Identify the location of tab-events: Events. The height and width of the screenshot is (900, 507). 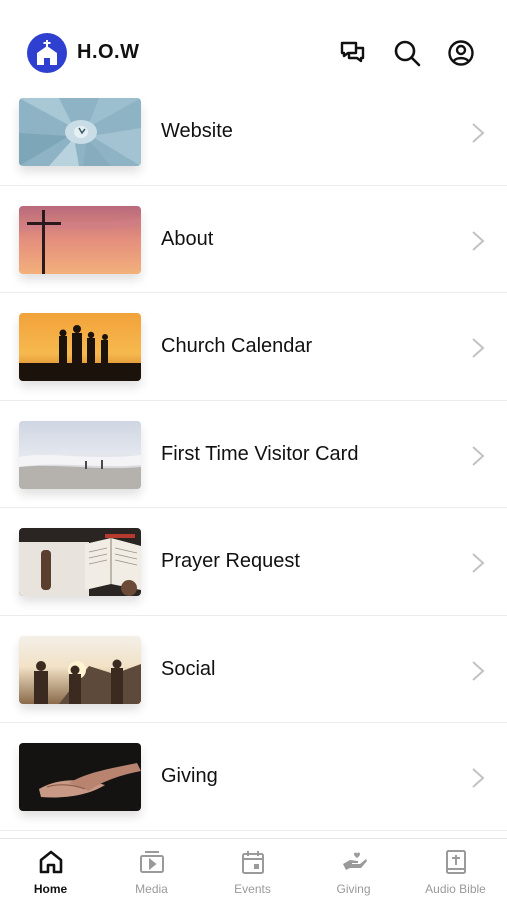
(252, 869).